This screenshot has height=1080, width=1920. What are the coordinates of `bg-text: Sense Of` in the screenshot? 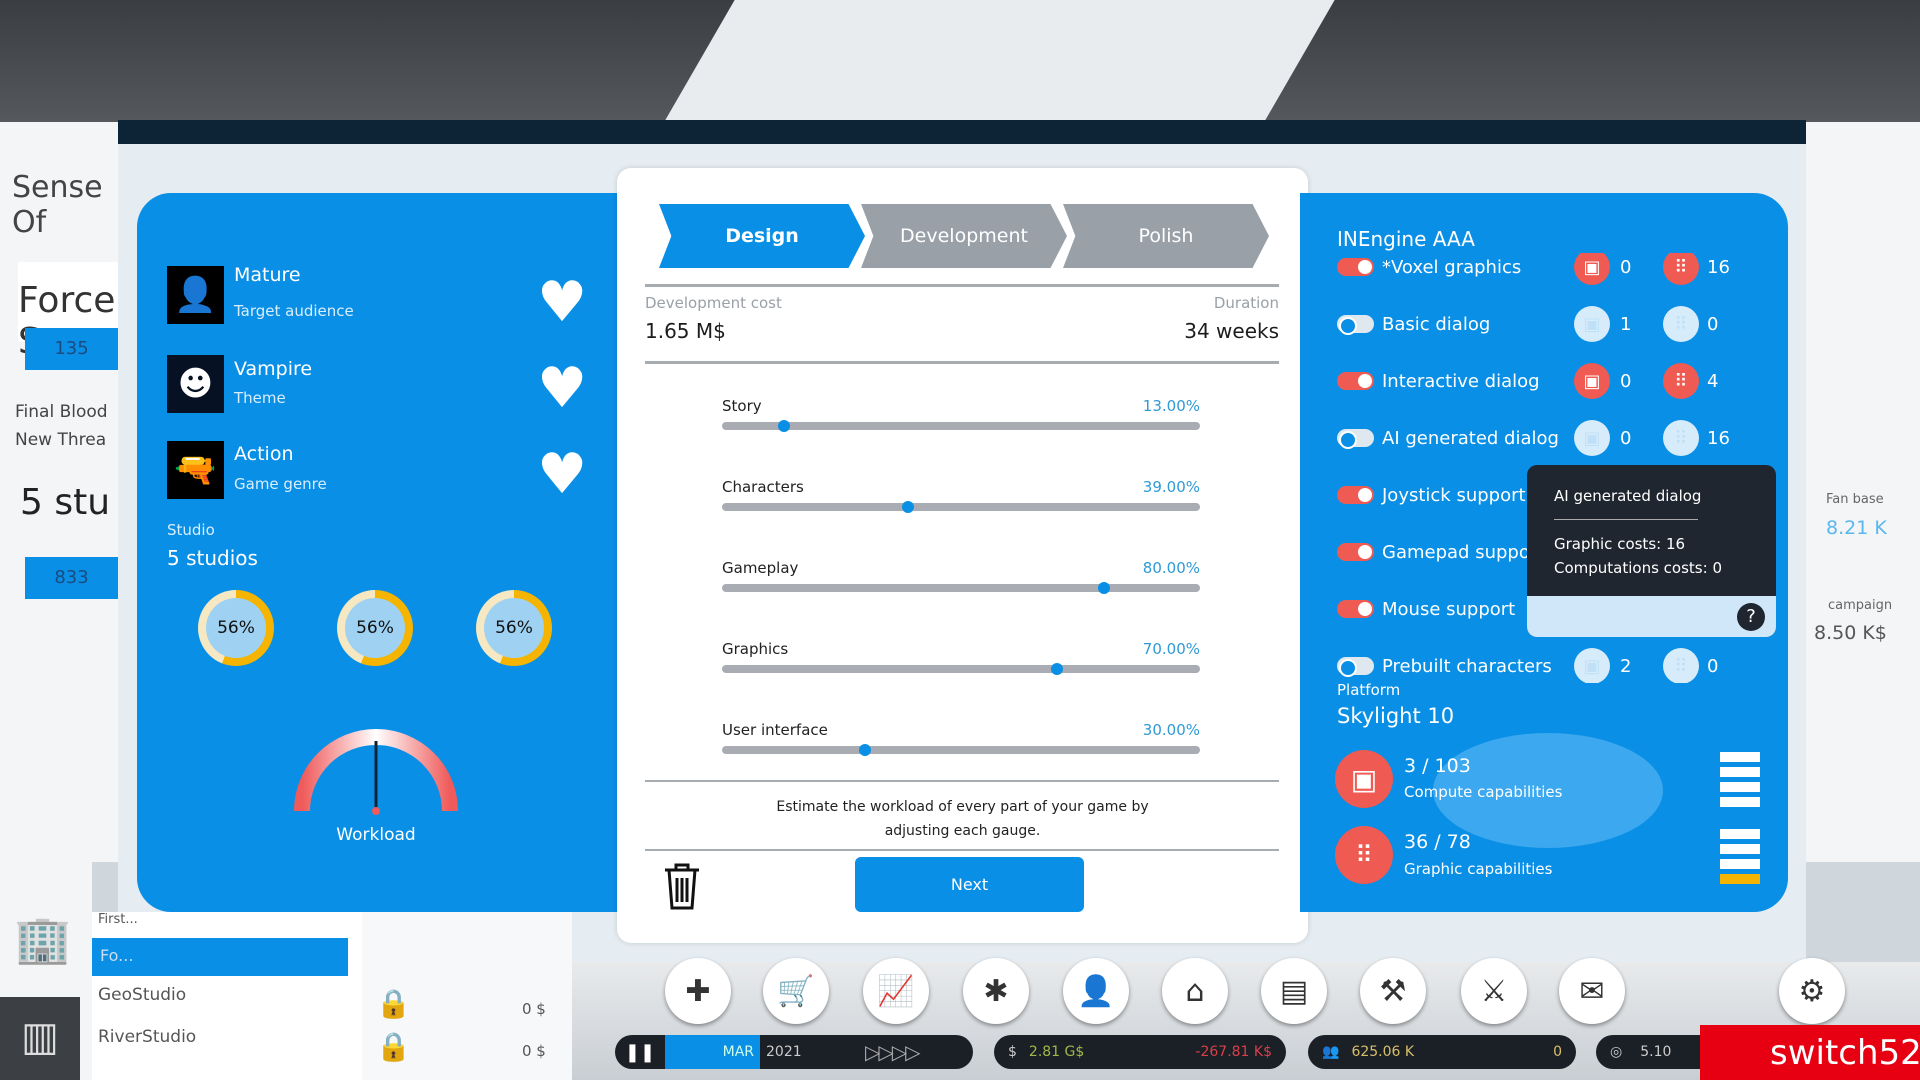 It's located at (57, 205).